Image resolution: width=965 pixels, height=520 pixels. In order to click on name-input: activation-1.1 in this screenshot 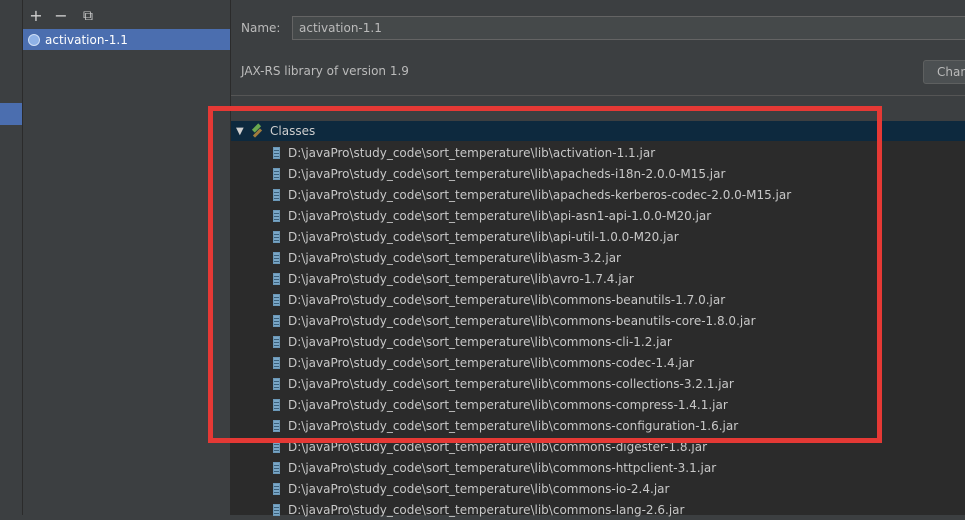, I will do `click(628, 28)`.